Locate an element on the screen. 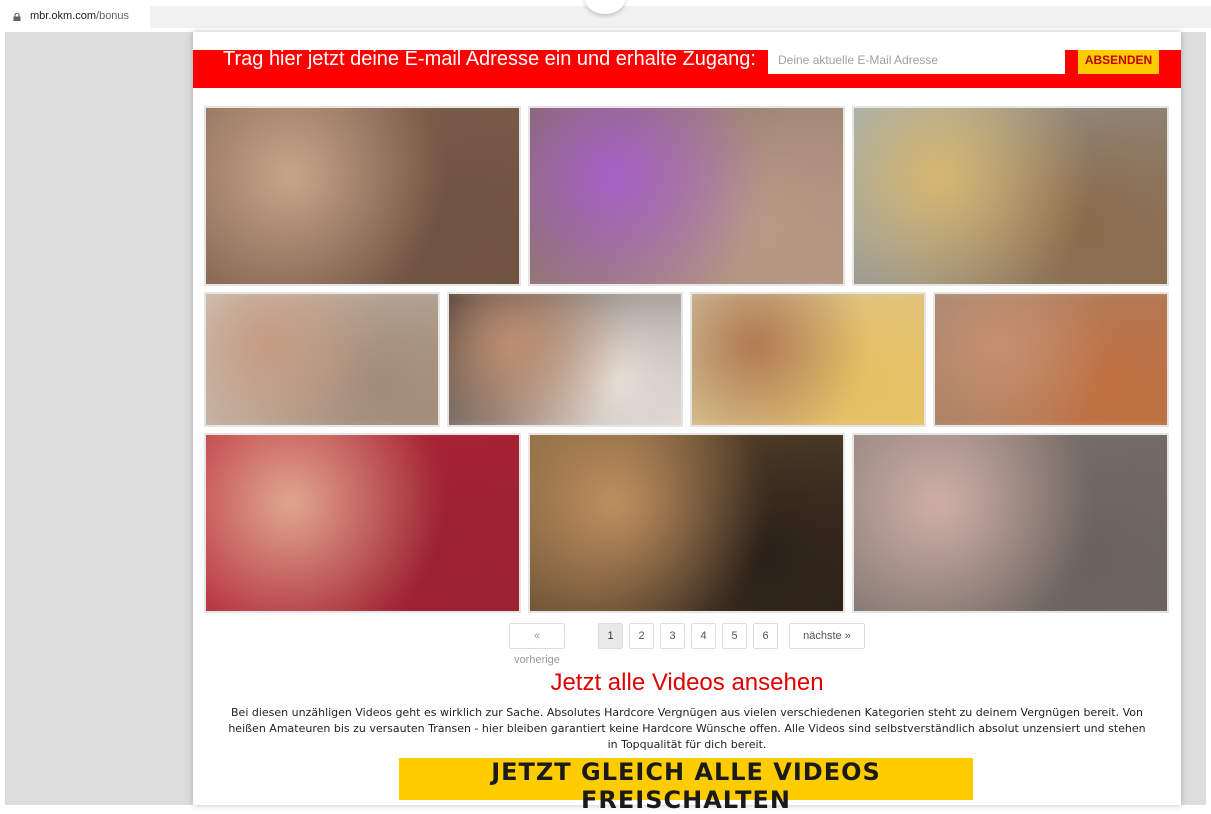 Image resolution: width=1211 pixels, height=814 pixels. lock-icon is located at coordinates (17, 17).